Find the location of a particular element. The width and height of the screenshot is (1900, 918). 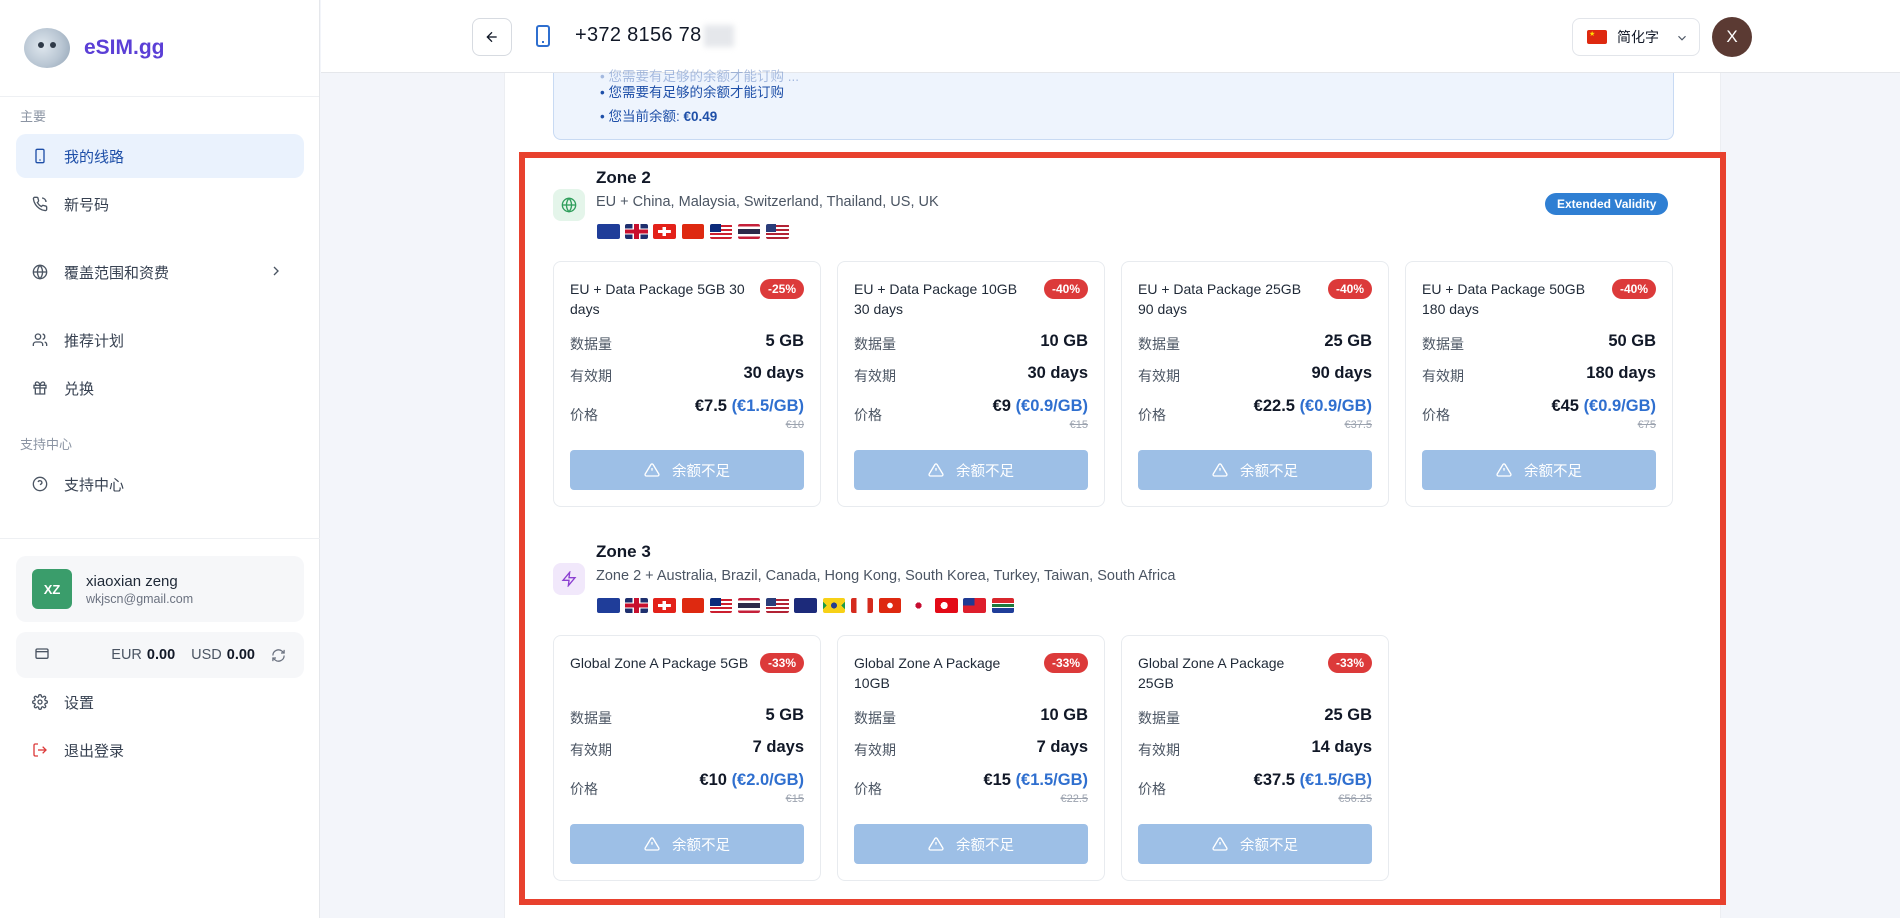

package-name: Global Zone A Package 5GB is located at coordinates (659, 663).